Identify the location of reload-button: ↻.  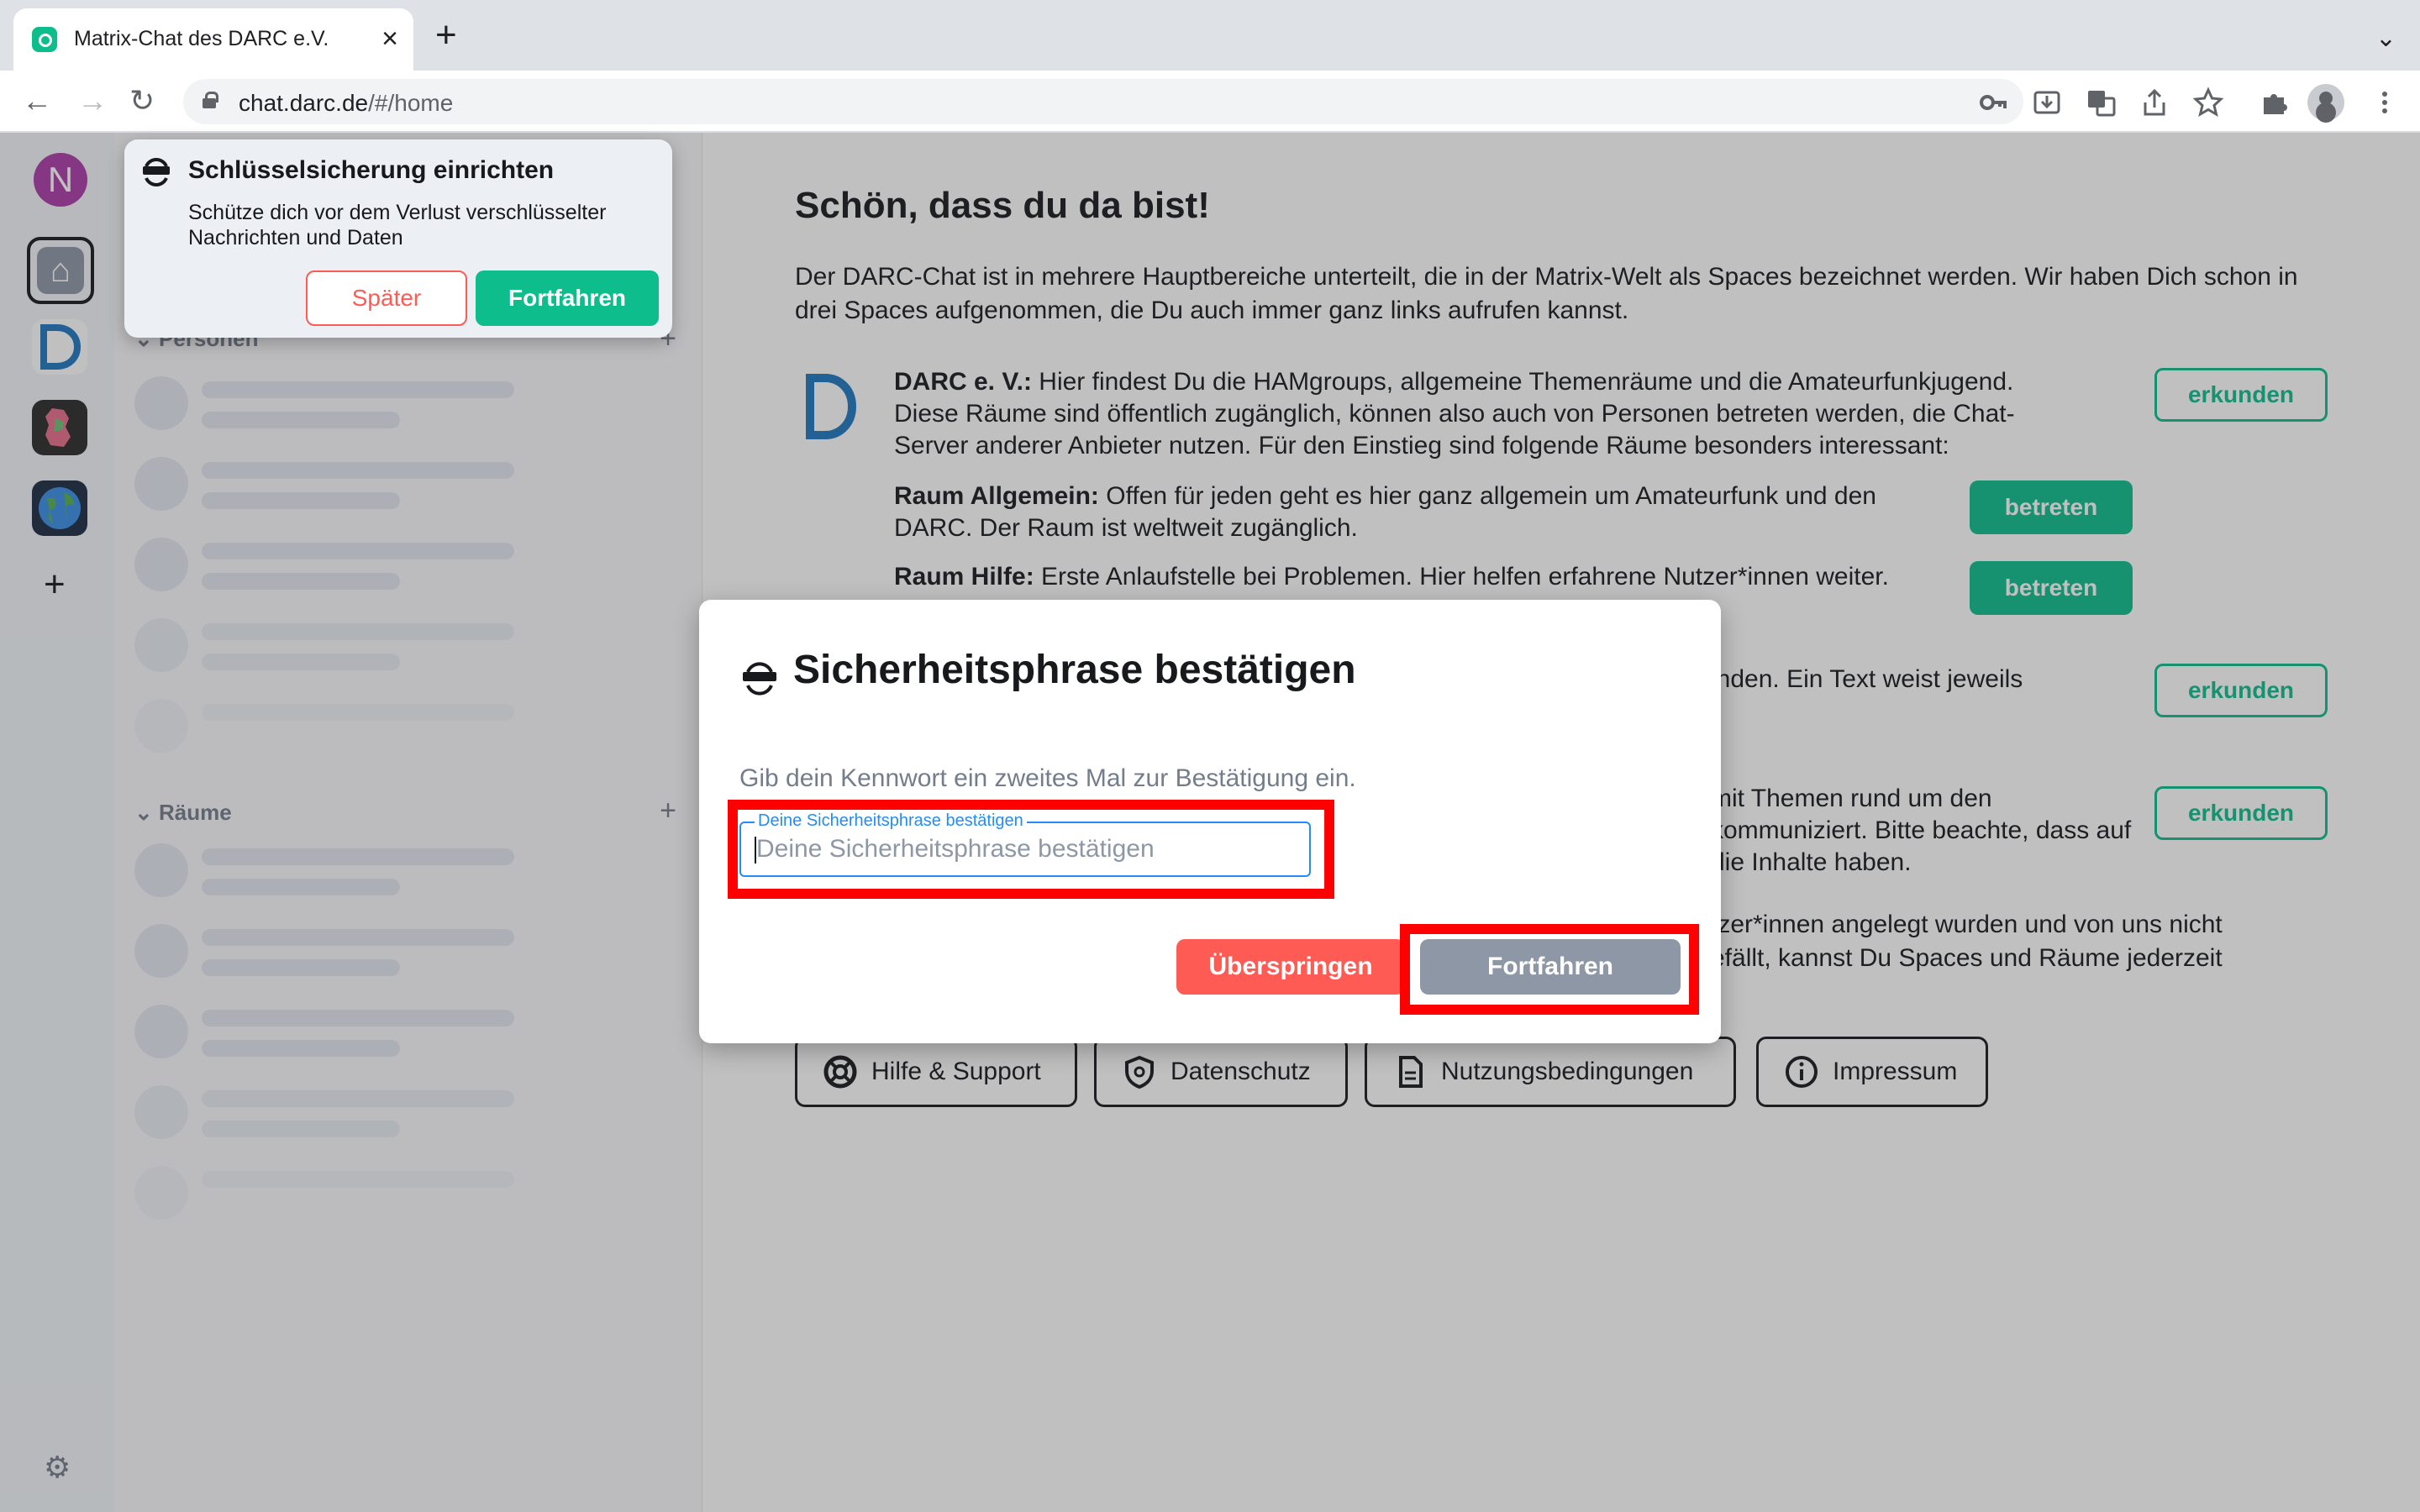
(142, 100).